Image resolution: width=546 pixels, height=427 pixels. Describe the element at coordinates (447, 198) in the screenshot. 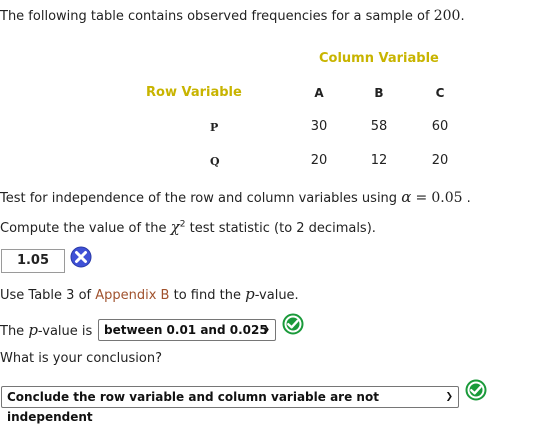

I see `alpha-value: 0.05` at that location.